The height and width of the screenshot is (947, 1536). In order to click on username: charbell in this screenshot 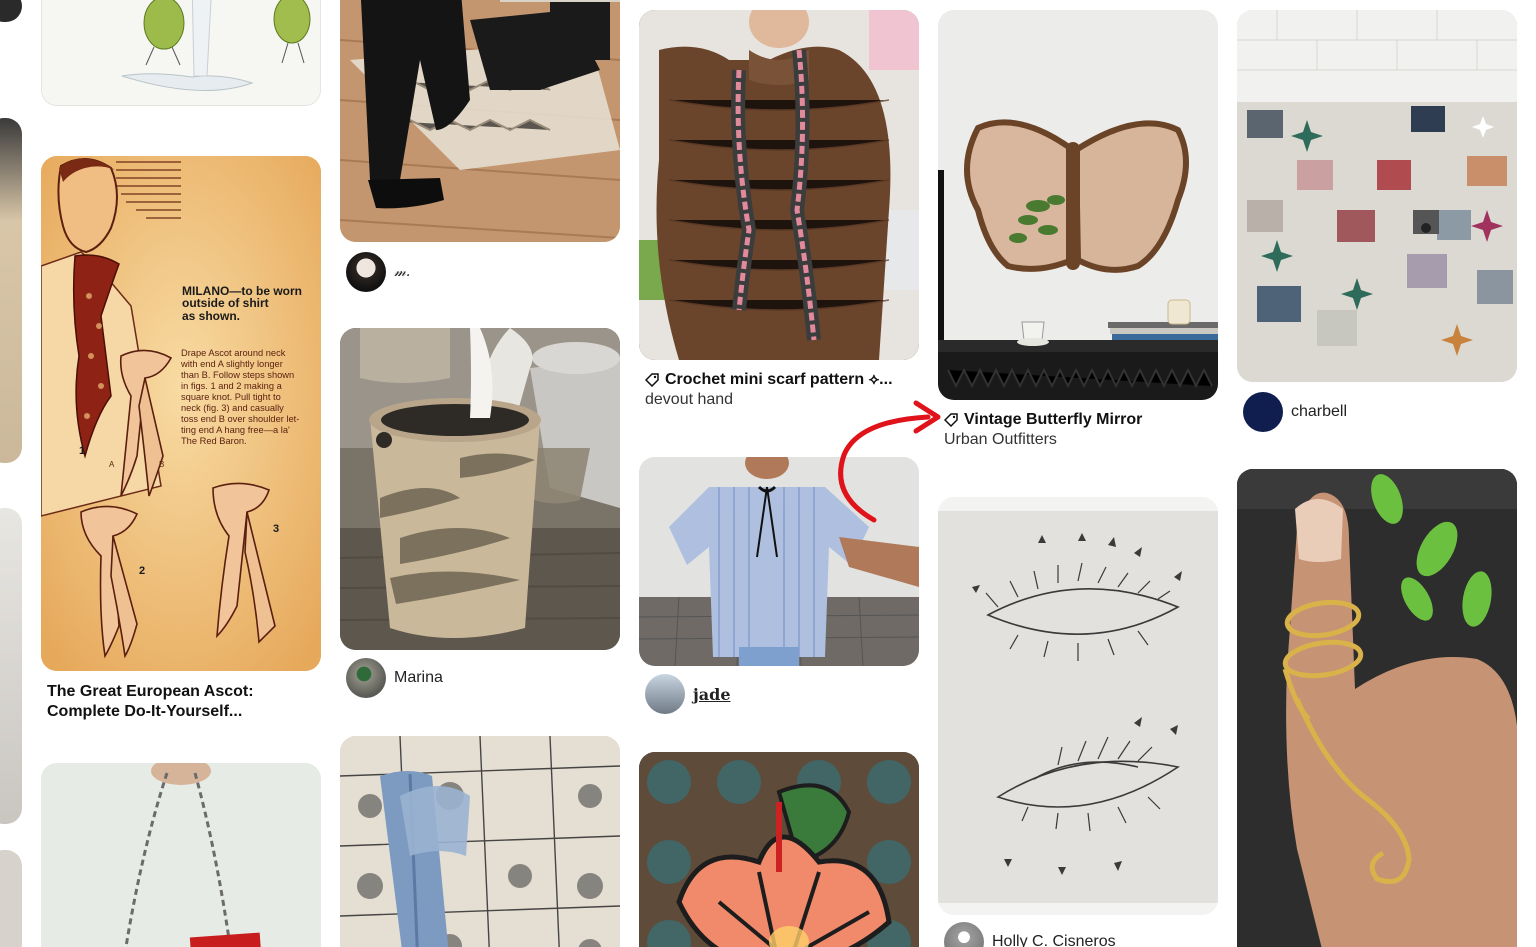, I will do `click(1319, 411)`.